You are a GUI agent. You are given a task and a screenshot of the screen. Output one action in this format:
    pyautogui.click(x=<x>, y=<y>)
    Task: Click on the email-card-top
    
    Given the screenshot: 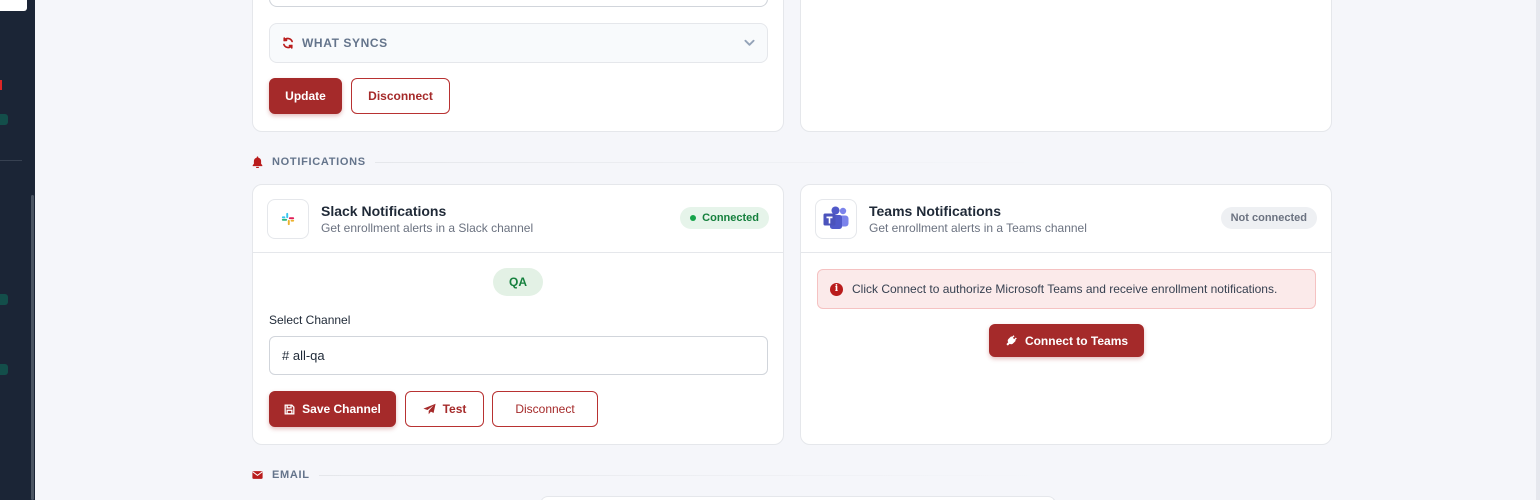 What is the action you would take?
    pyautogui.click(x=798, y=498)
    